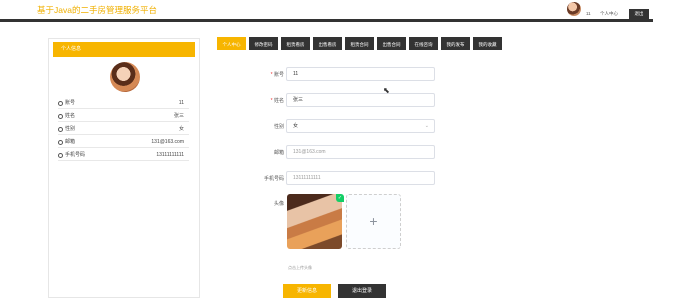  What do you see at coordinates (170, 155) in the screenshot?
I see `info-value: 13111111111` at bounding box center [170, 155].